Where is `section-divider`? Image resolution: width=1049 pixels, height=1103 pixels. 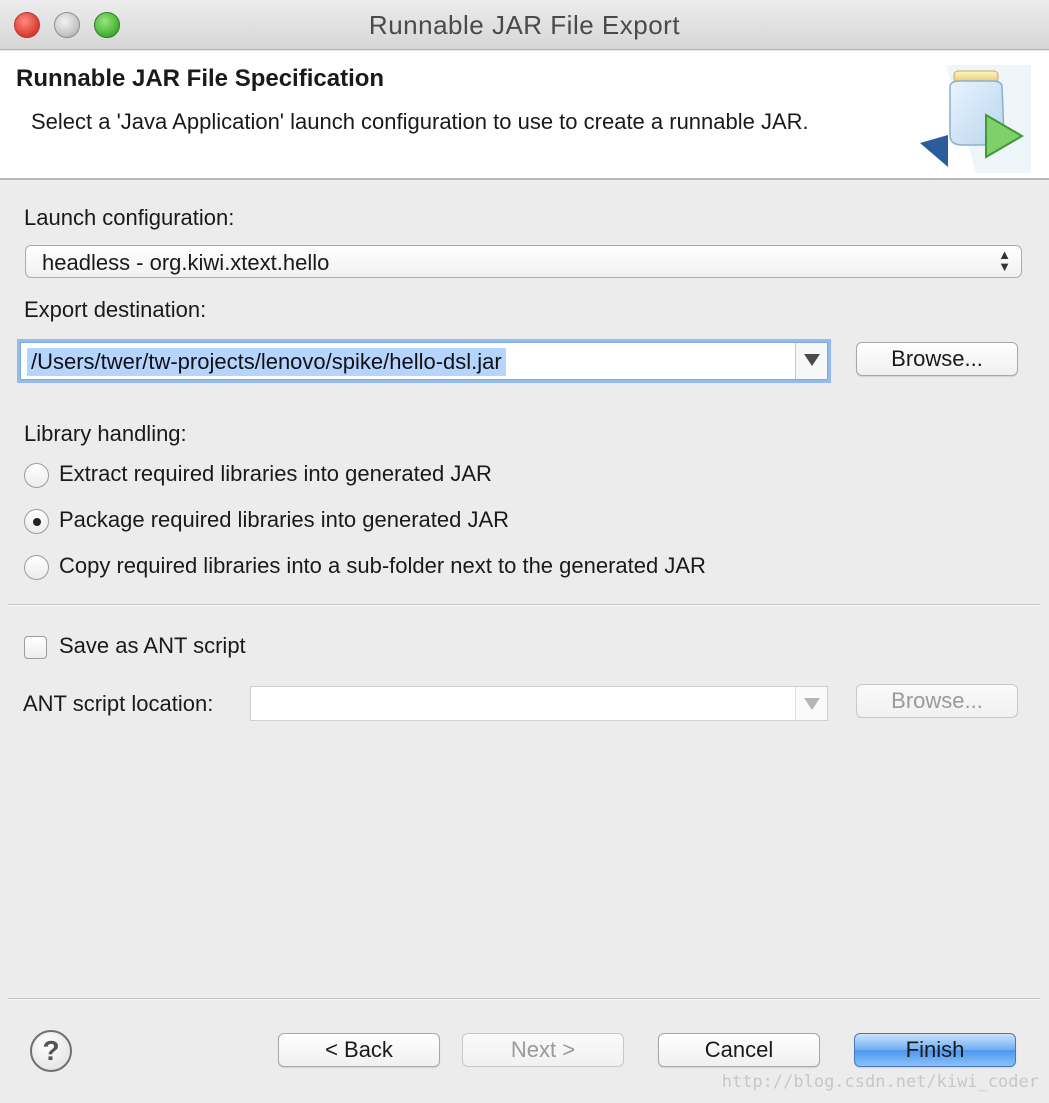
section-divider is located at coordinates (524, 605).